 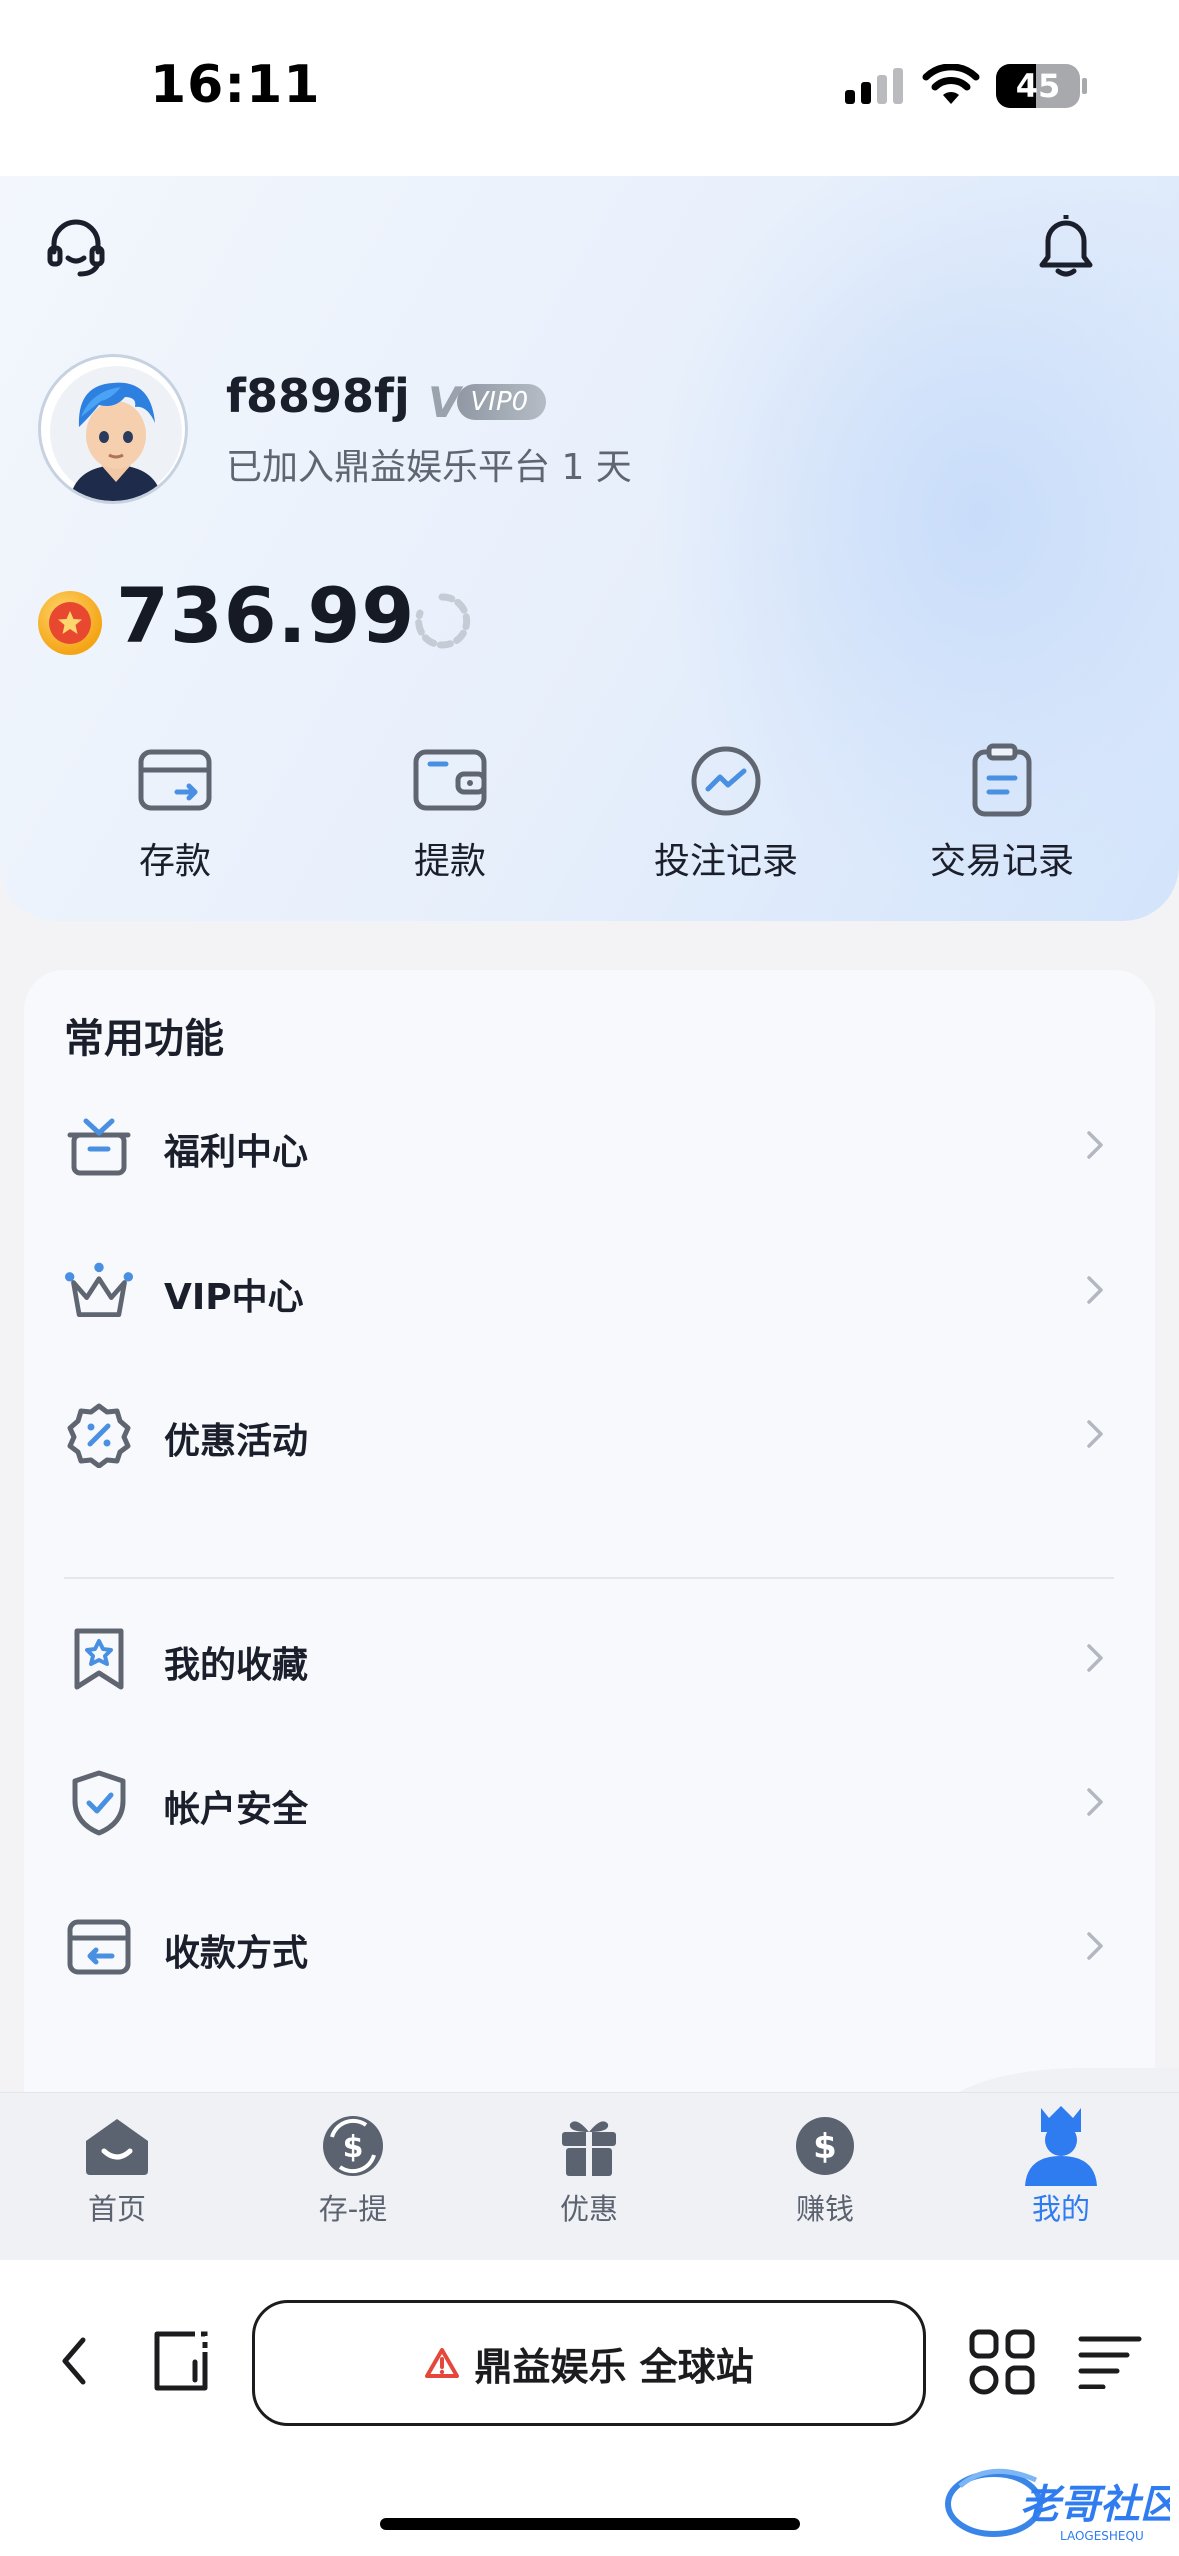 I want to click on trend-chart-icon, so click(x=726, y=781).